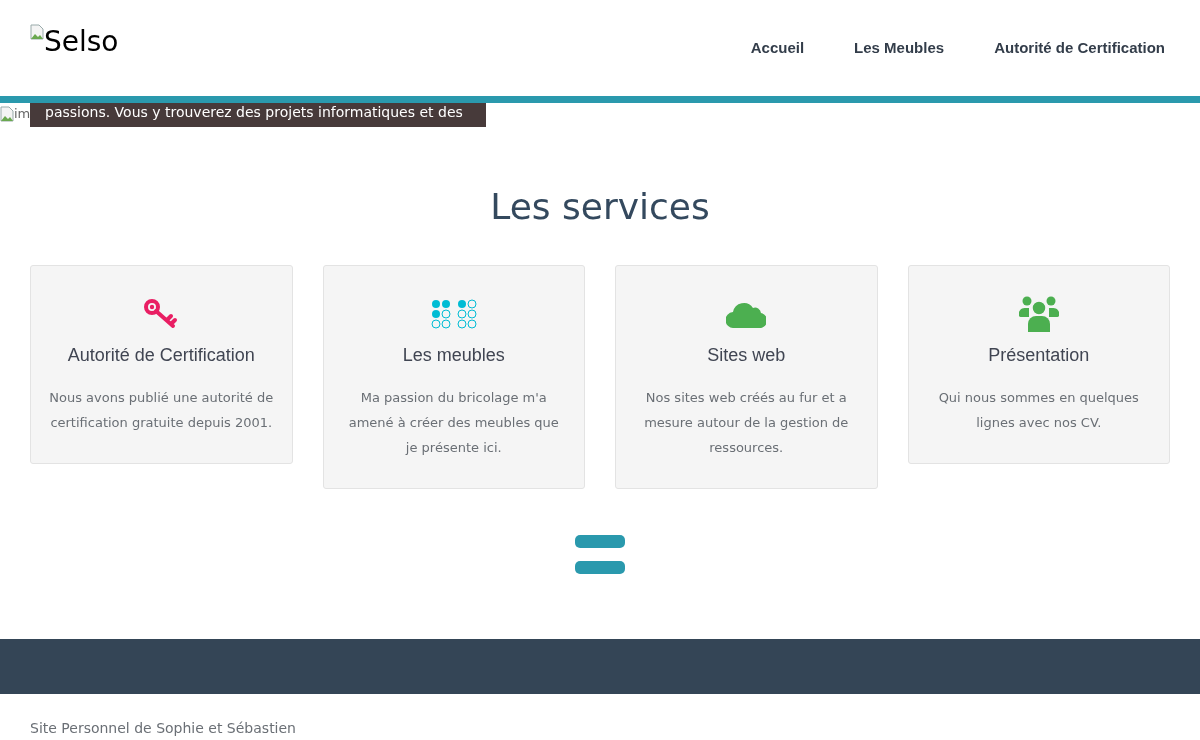 The image size is (1200, 740). What do you see at coordinates (746, 423) in the screenshot?
I see `card-description: Nos sites web créés au fur et a mesure autour de la gestion de ressources.` at bounding box center [746, 423].